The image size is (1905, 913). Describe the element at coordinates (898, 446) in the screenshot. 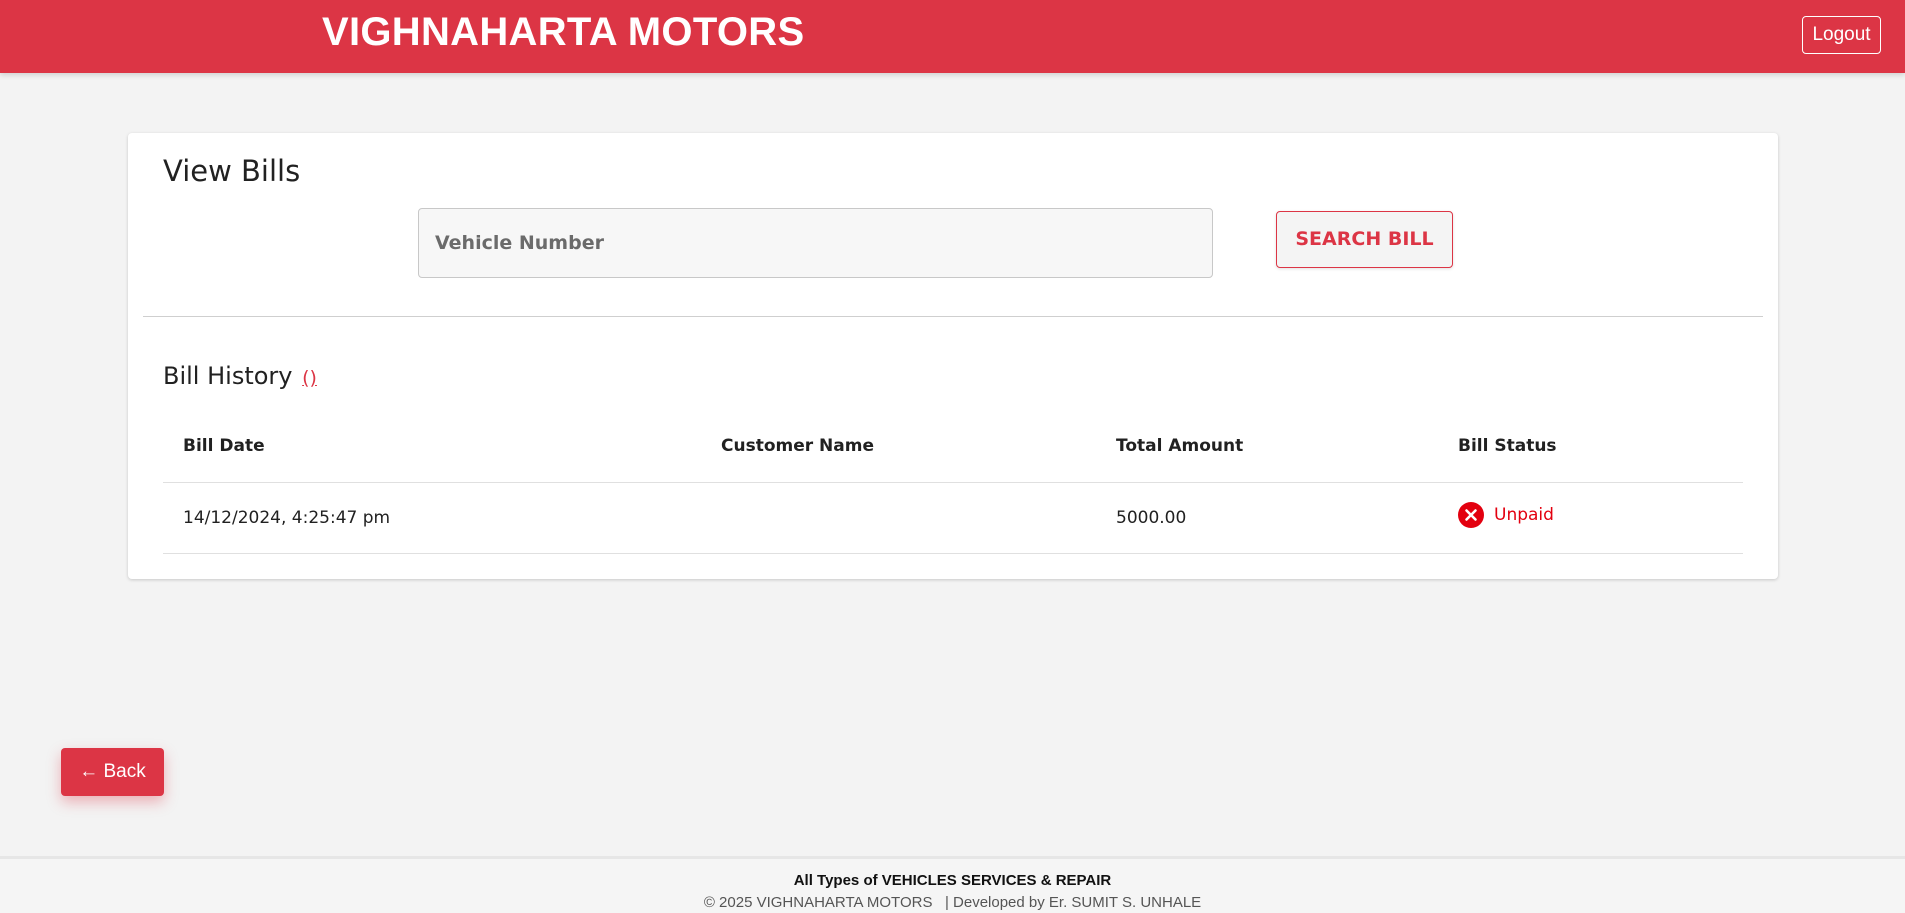

I see `column-header-customer-name: Customer Name` at that location.